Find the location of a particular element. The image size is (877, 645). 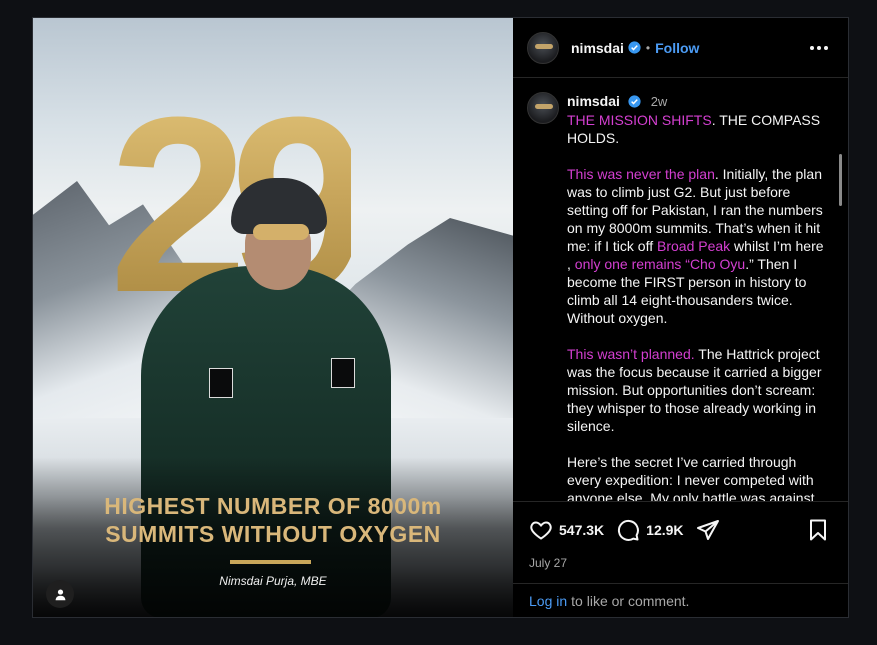

share-button is located at coordinates (708, 530).